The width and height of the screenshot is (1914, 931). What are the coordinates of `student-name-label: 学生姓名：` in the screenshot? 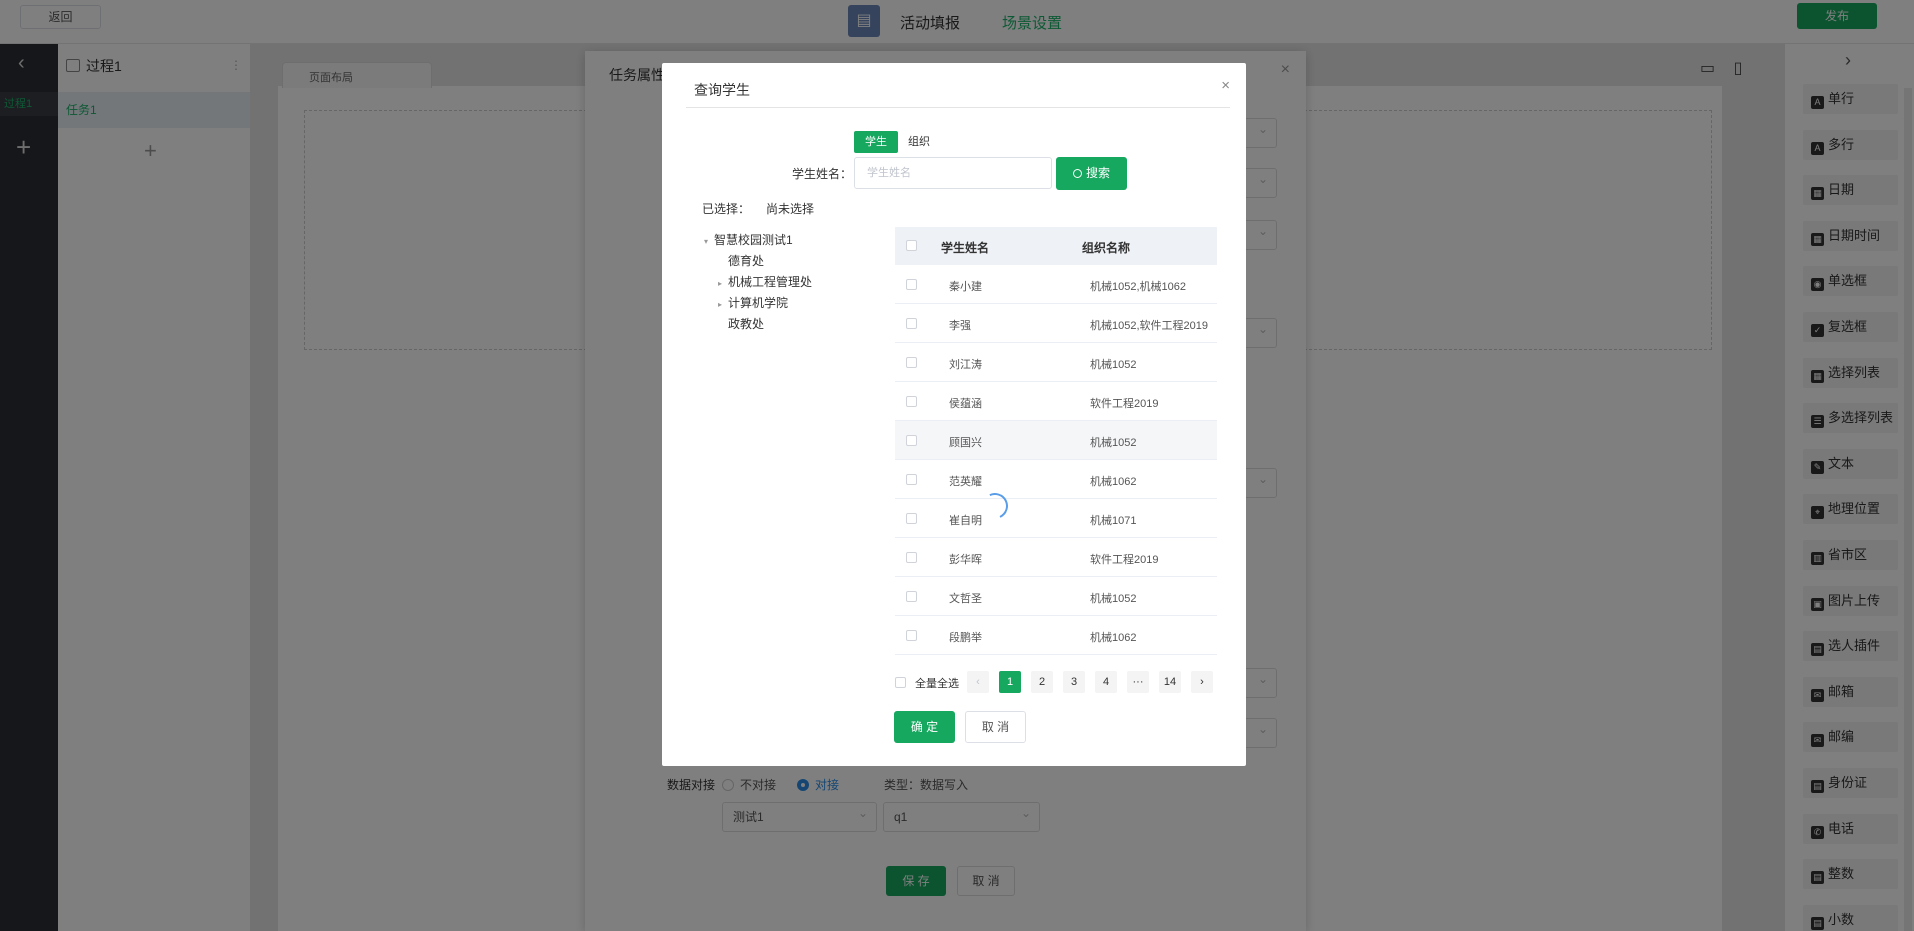 It's located at (822, 174).